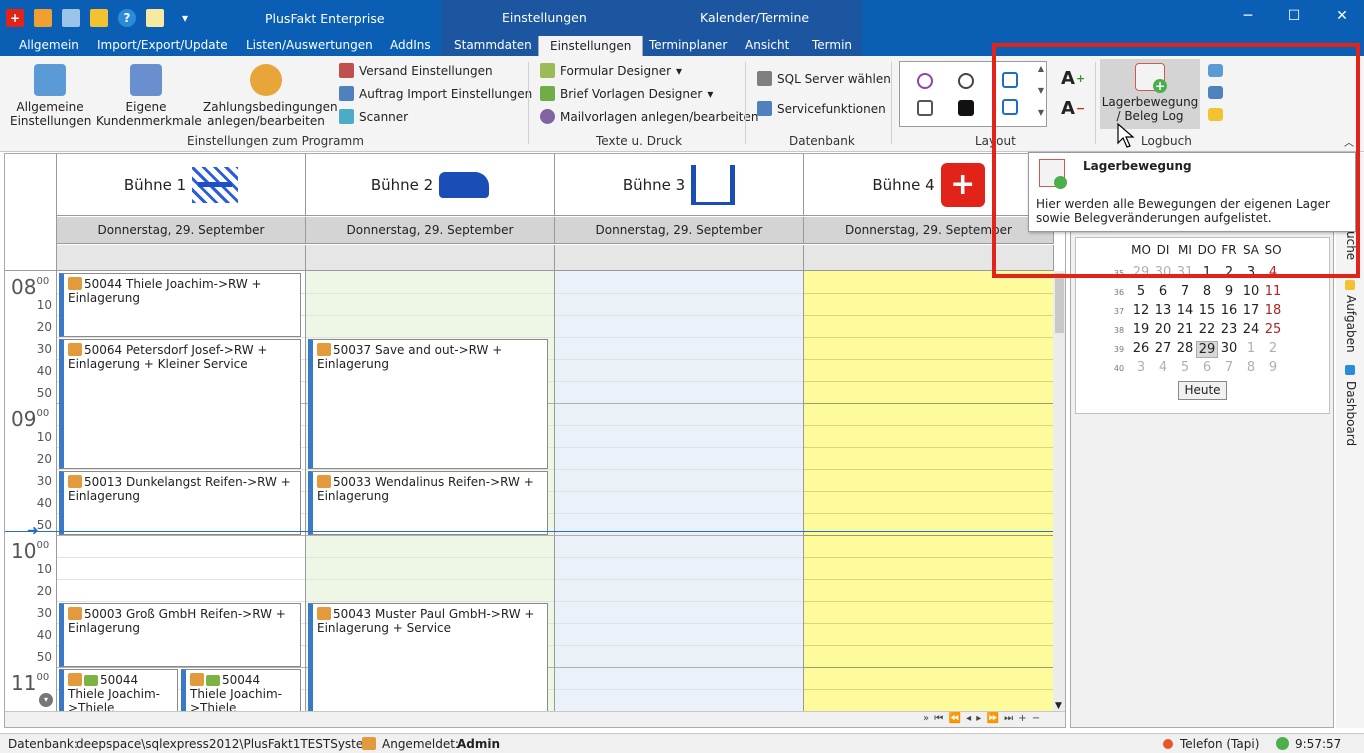 The image size is (1364, 753). Describe the element at coordinates (649, 116) in the screenshot. I see `mailvorlagen-button: Mailvorlagen anlegen/bearbeiten` at that location.